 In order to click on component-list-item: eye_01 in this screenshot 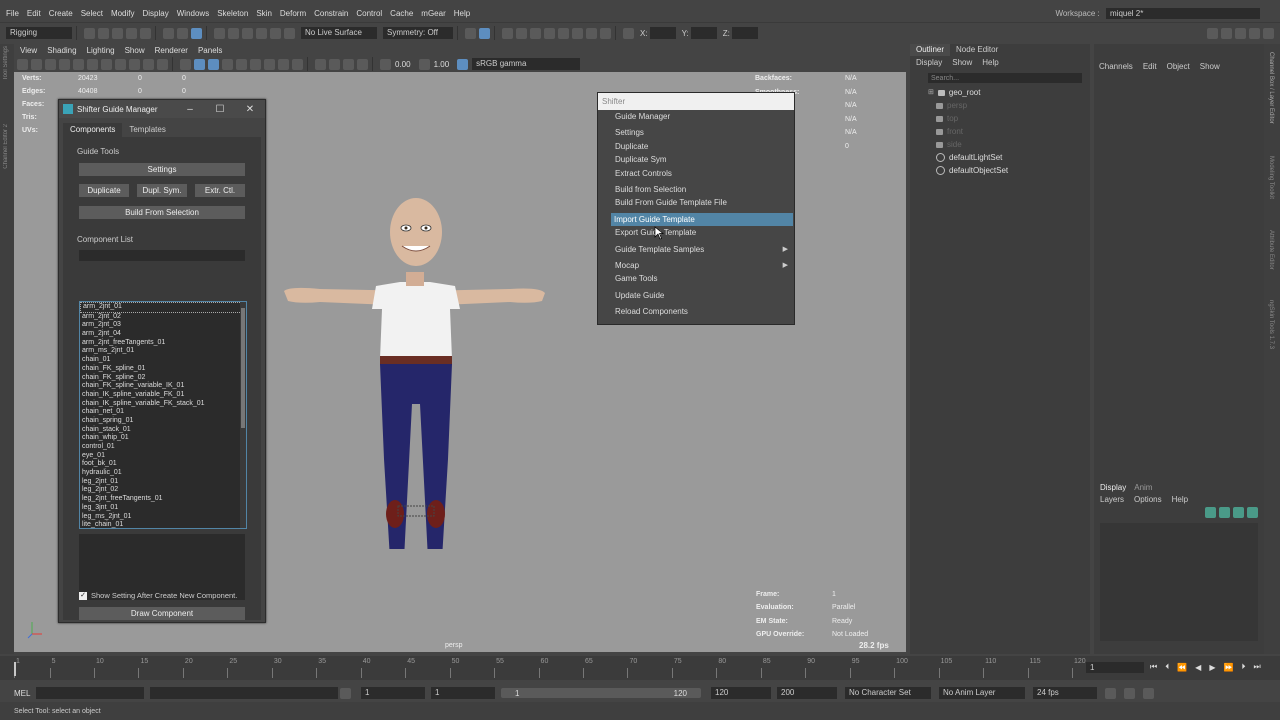, I will do `click(163, 456)`.